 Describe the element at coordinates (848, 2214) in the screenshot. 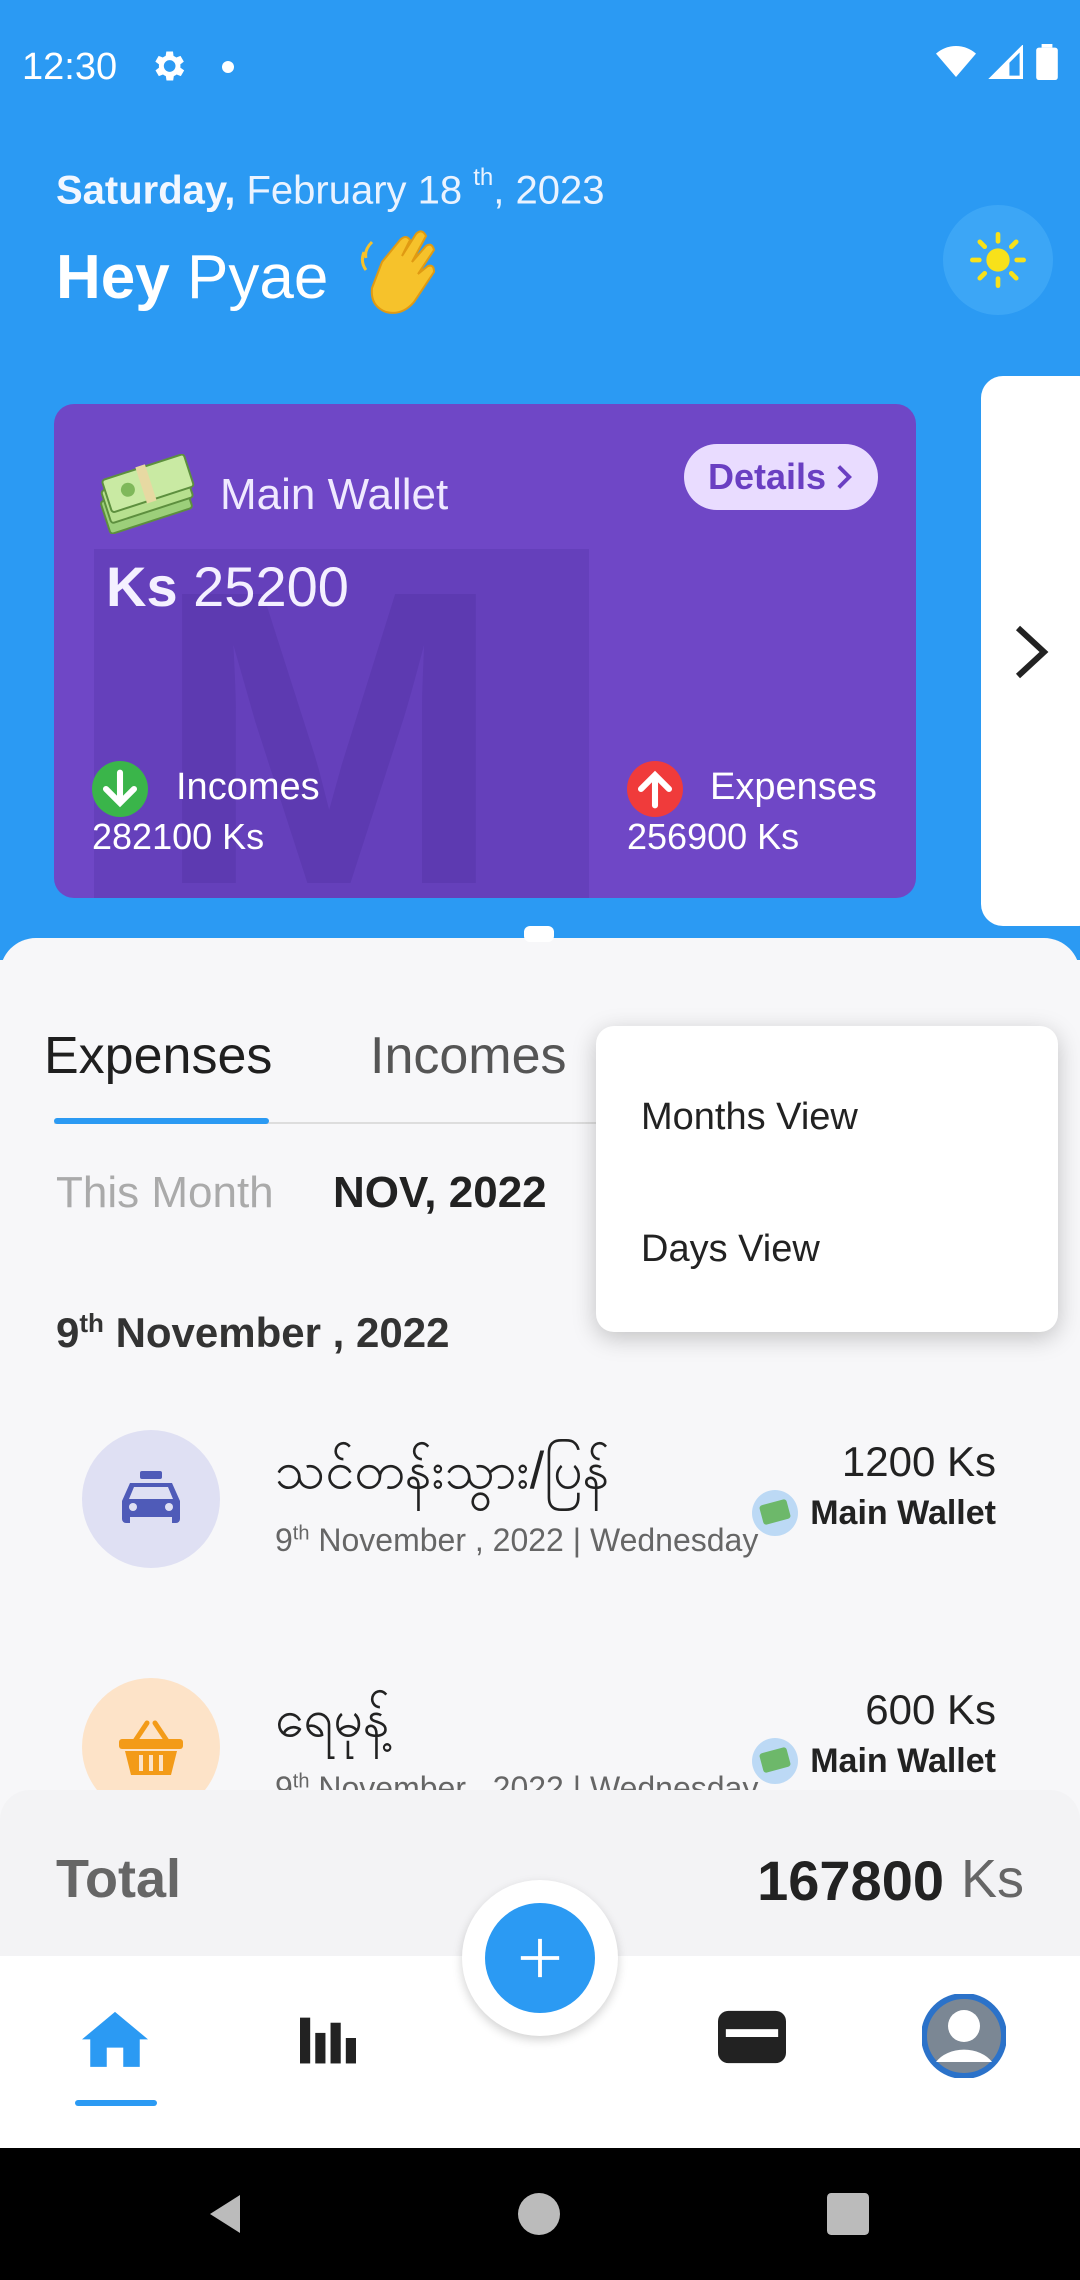

I see `recents-icon` at that location.